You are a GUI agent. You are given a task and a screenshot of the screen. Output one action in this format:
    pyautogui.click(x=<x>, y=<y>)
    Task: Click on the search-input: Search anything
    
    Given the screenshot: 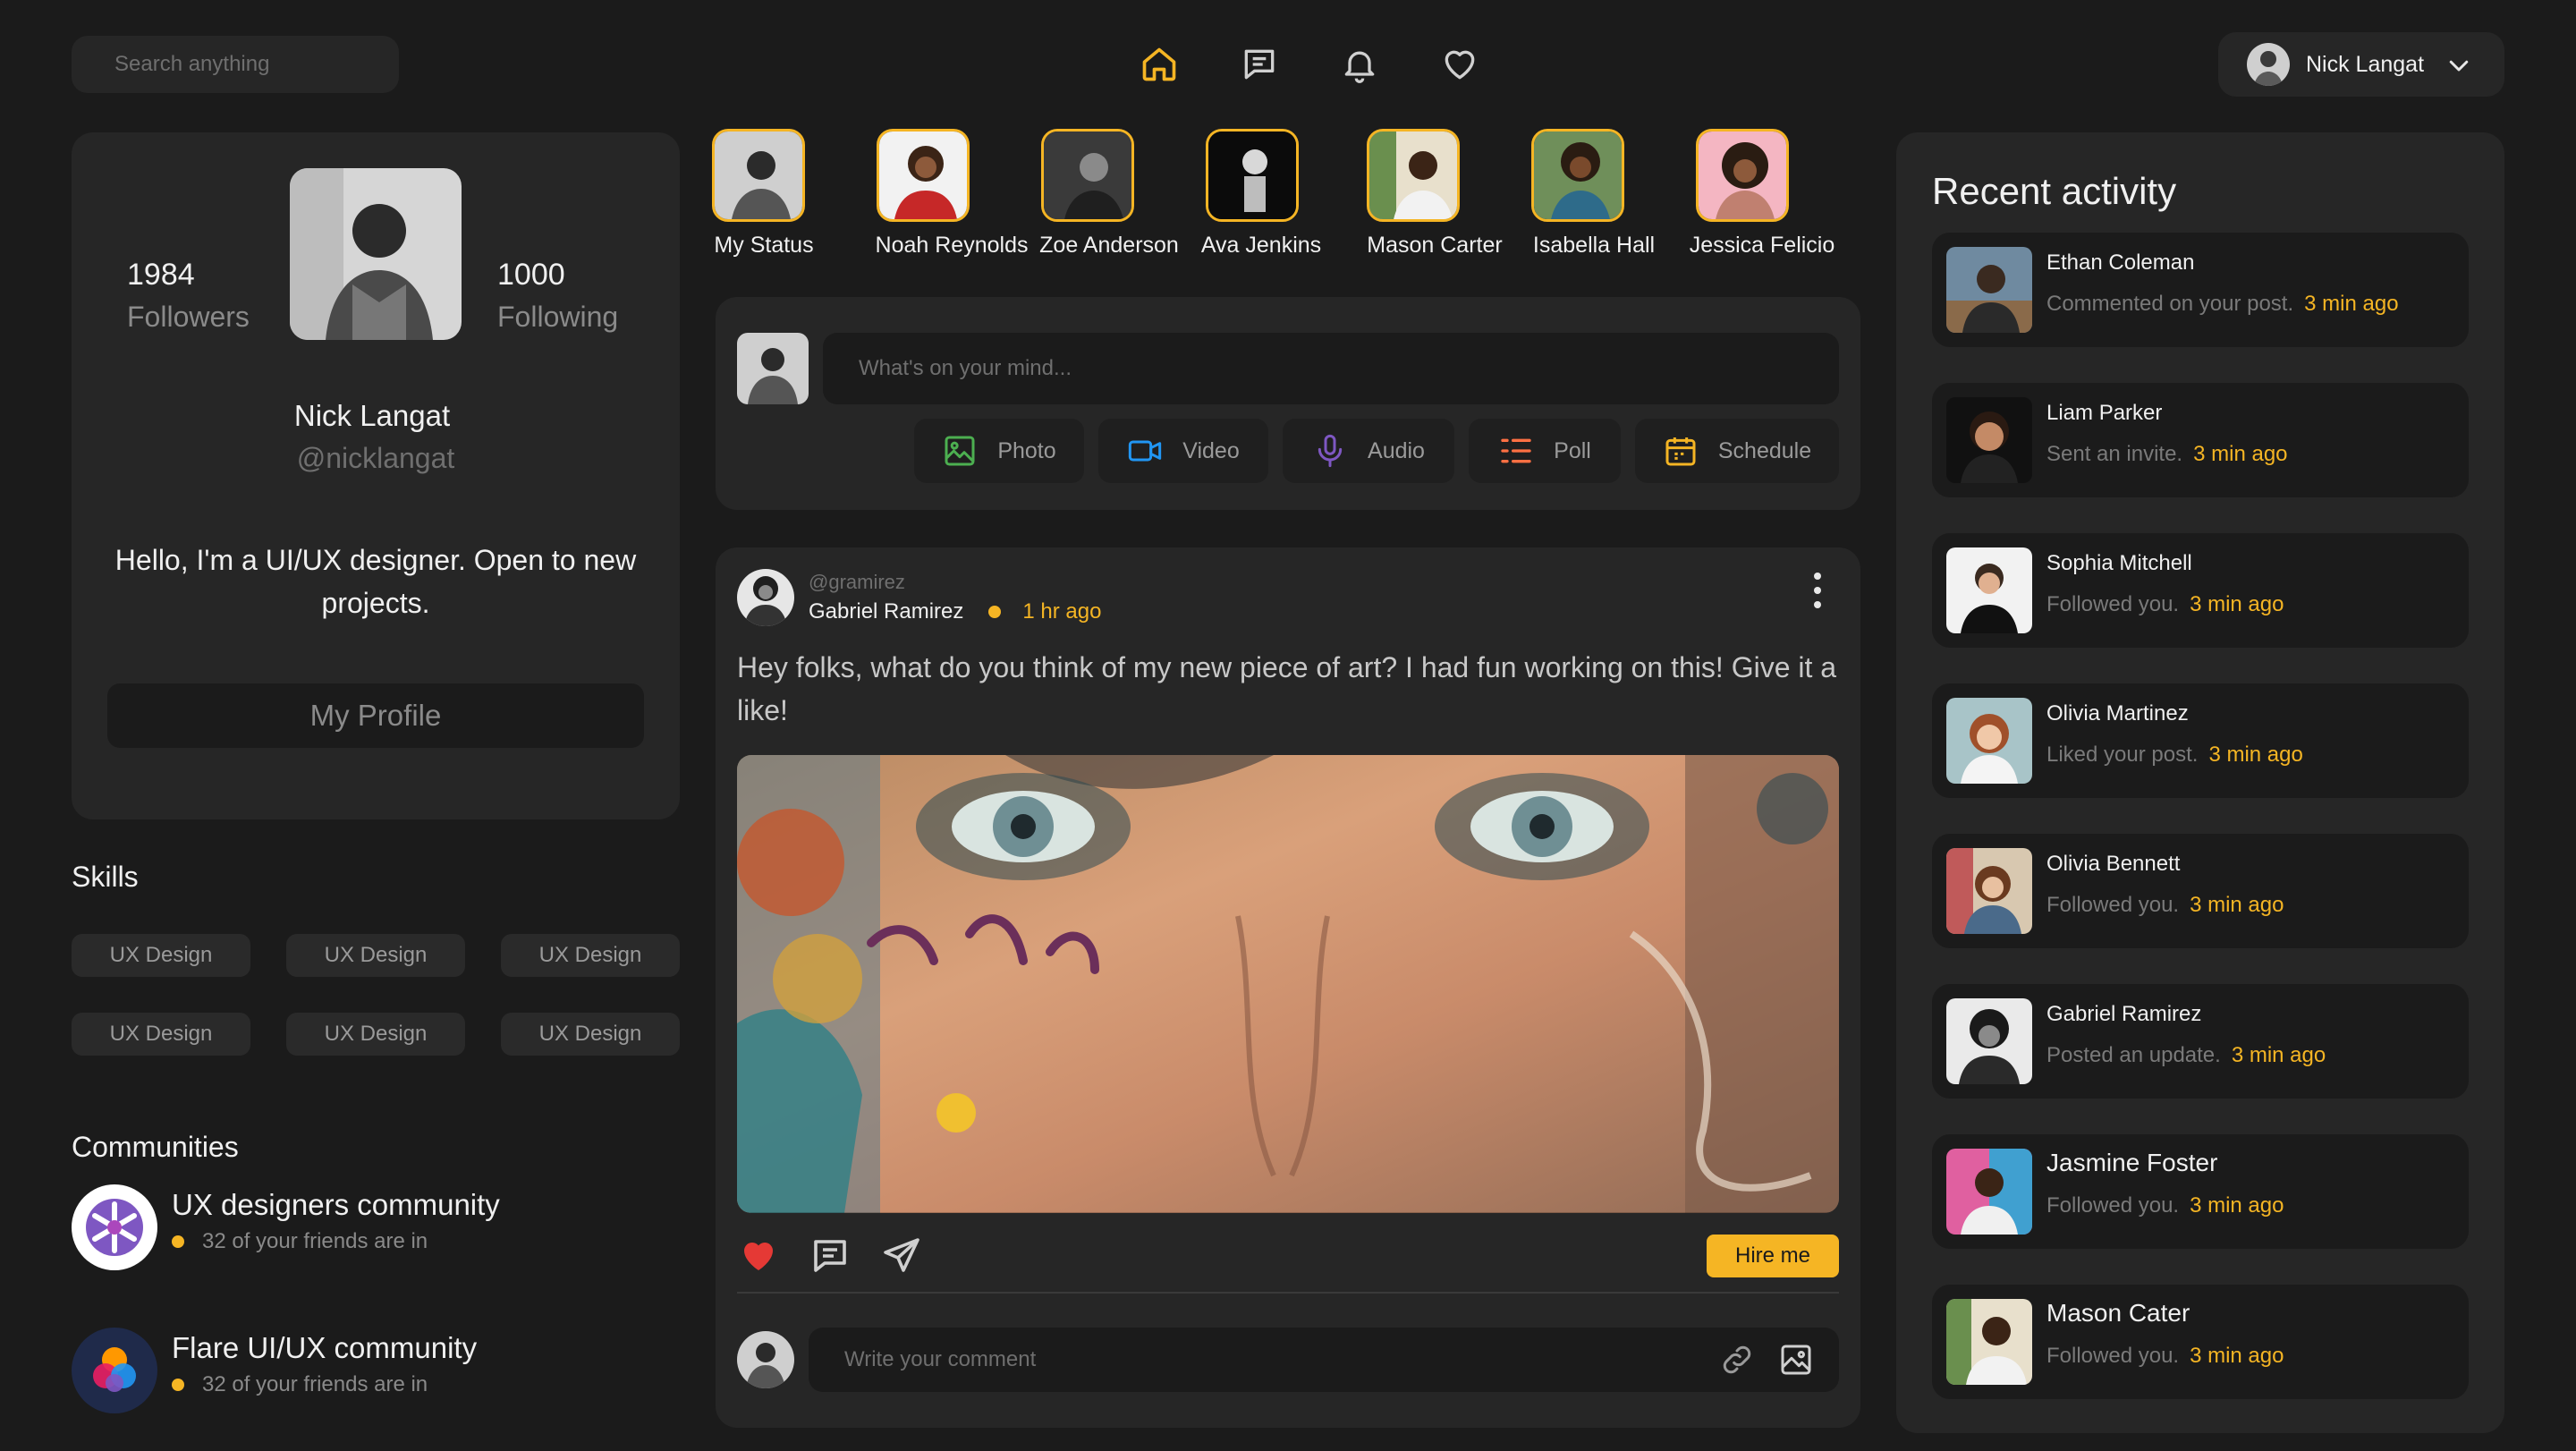 What is the action you would take?
    pyautogui.click(x=235, y=64)
    